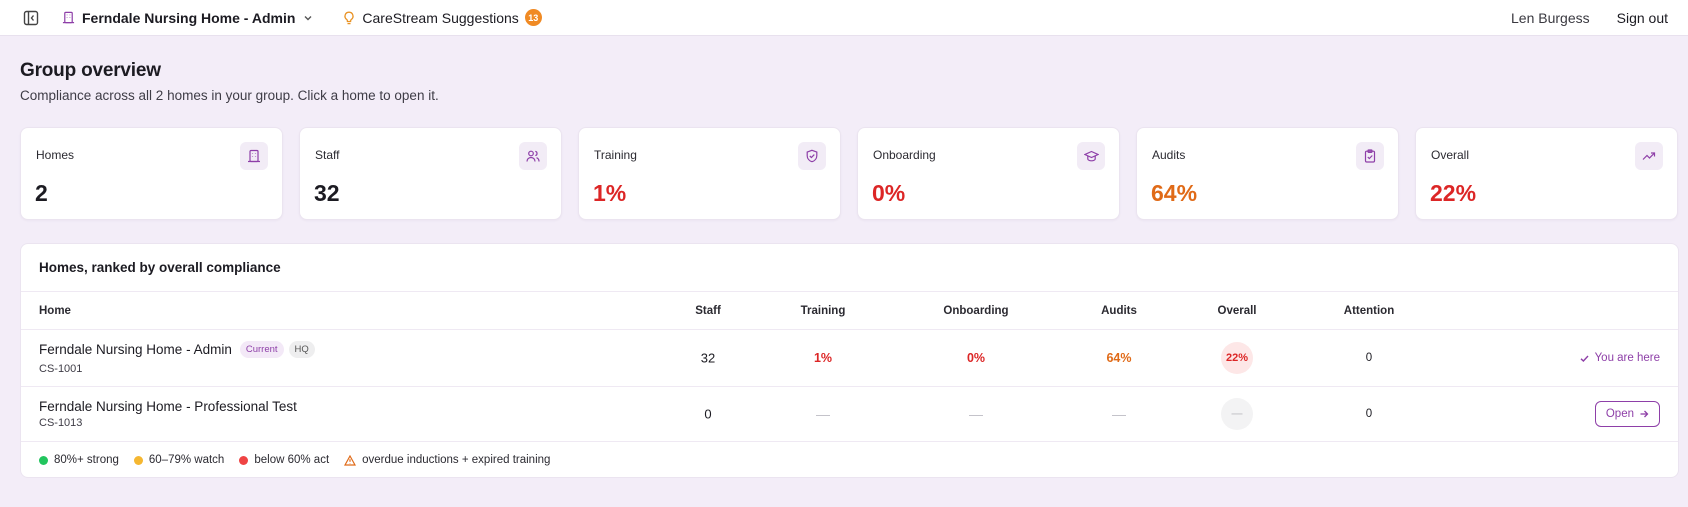 The width and height of the screenshot is (1688, 507). What do you see at coordinates (976, 310) in the screenshot?
I see `header-onboarding: Onboarding` at bounding box center [976, 310].